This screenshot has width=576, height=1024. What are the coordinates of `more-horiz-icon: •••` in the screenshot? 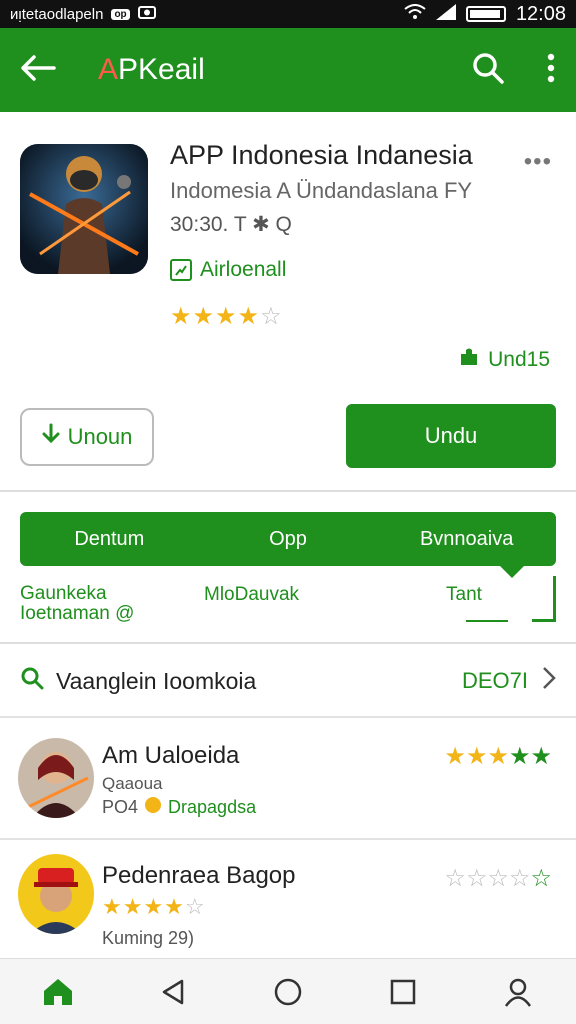 It's located at (538, 162).